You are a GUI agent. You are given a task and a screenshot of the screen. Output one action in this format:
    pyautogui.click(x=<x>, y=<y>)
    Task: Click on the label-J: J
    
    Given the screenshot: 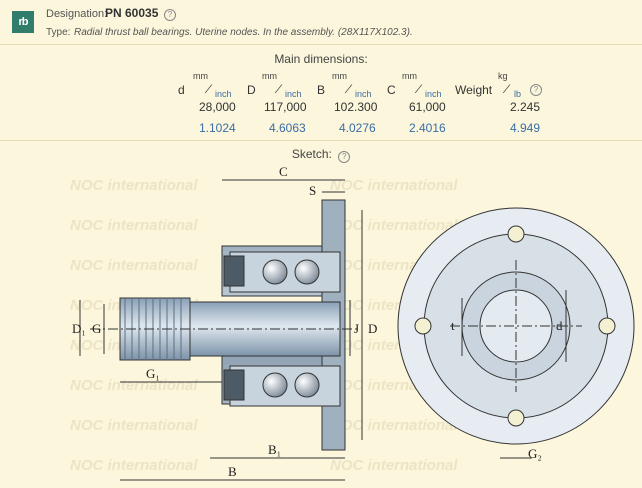 What is the action you would take?
    pyautogui.click(x=356, y=328)
    